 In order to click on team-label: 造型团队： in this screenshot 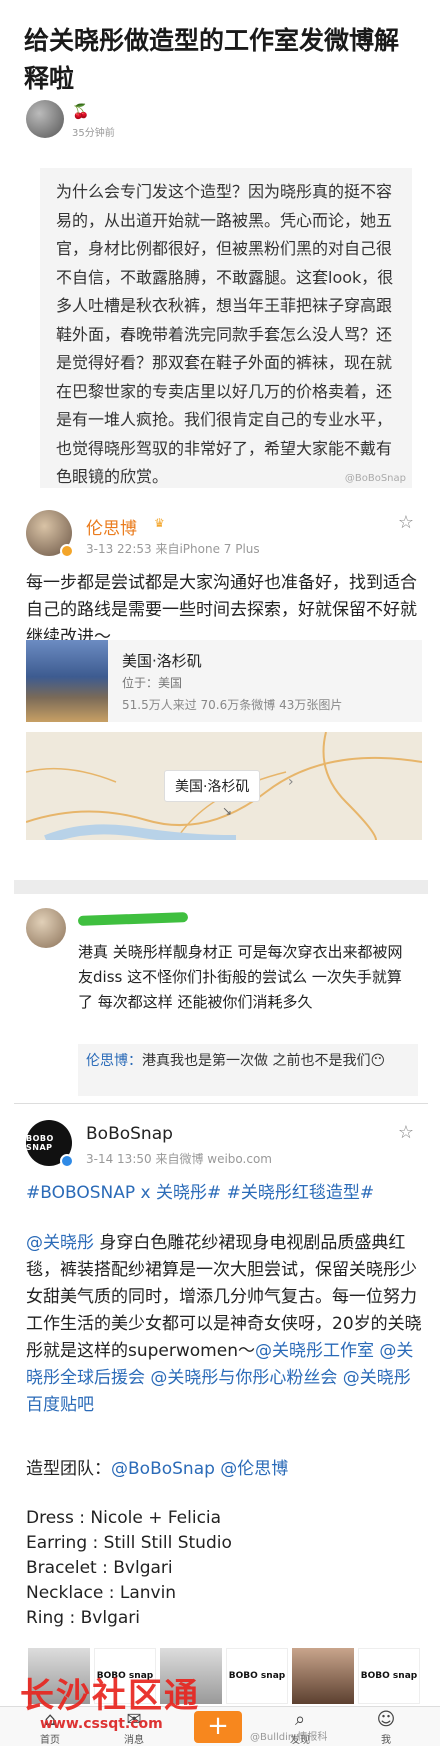, I will do `click(68, 1469)`.